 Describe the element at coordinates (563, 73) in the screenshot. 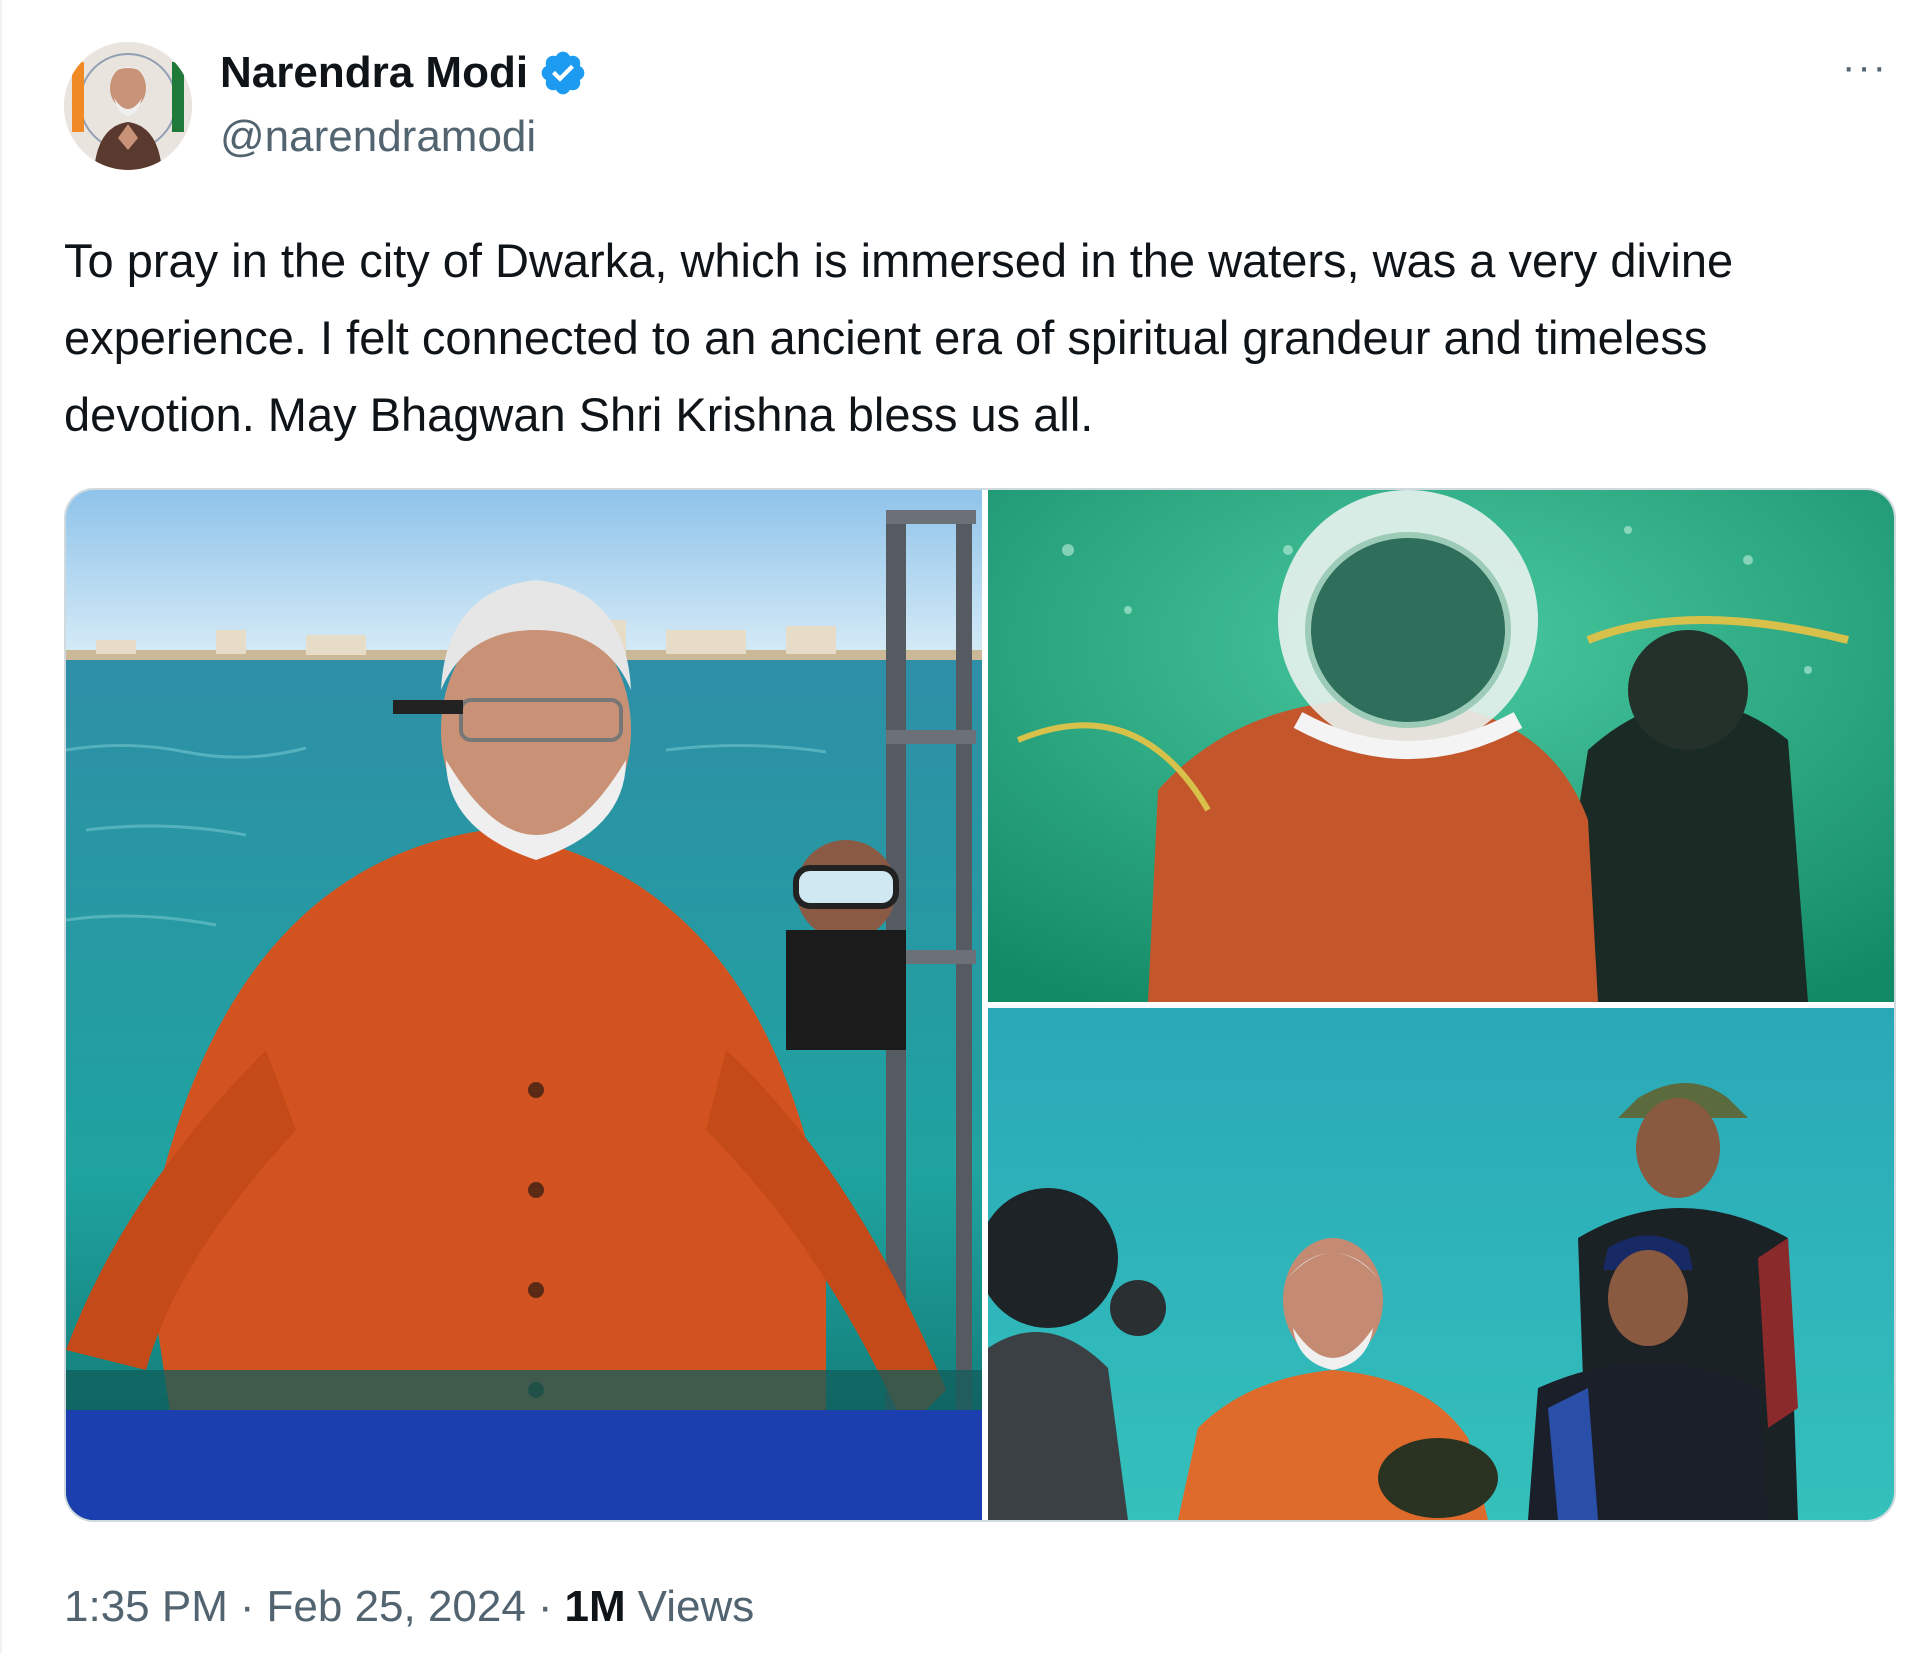

I see `verified-badge-icon` at that location.